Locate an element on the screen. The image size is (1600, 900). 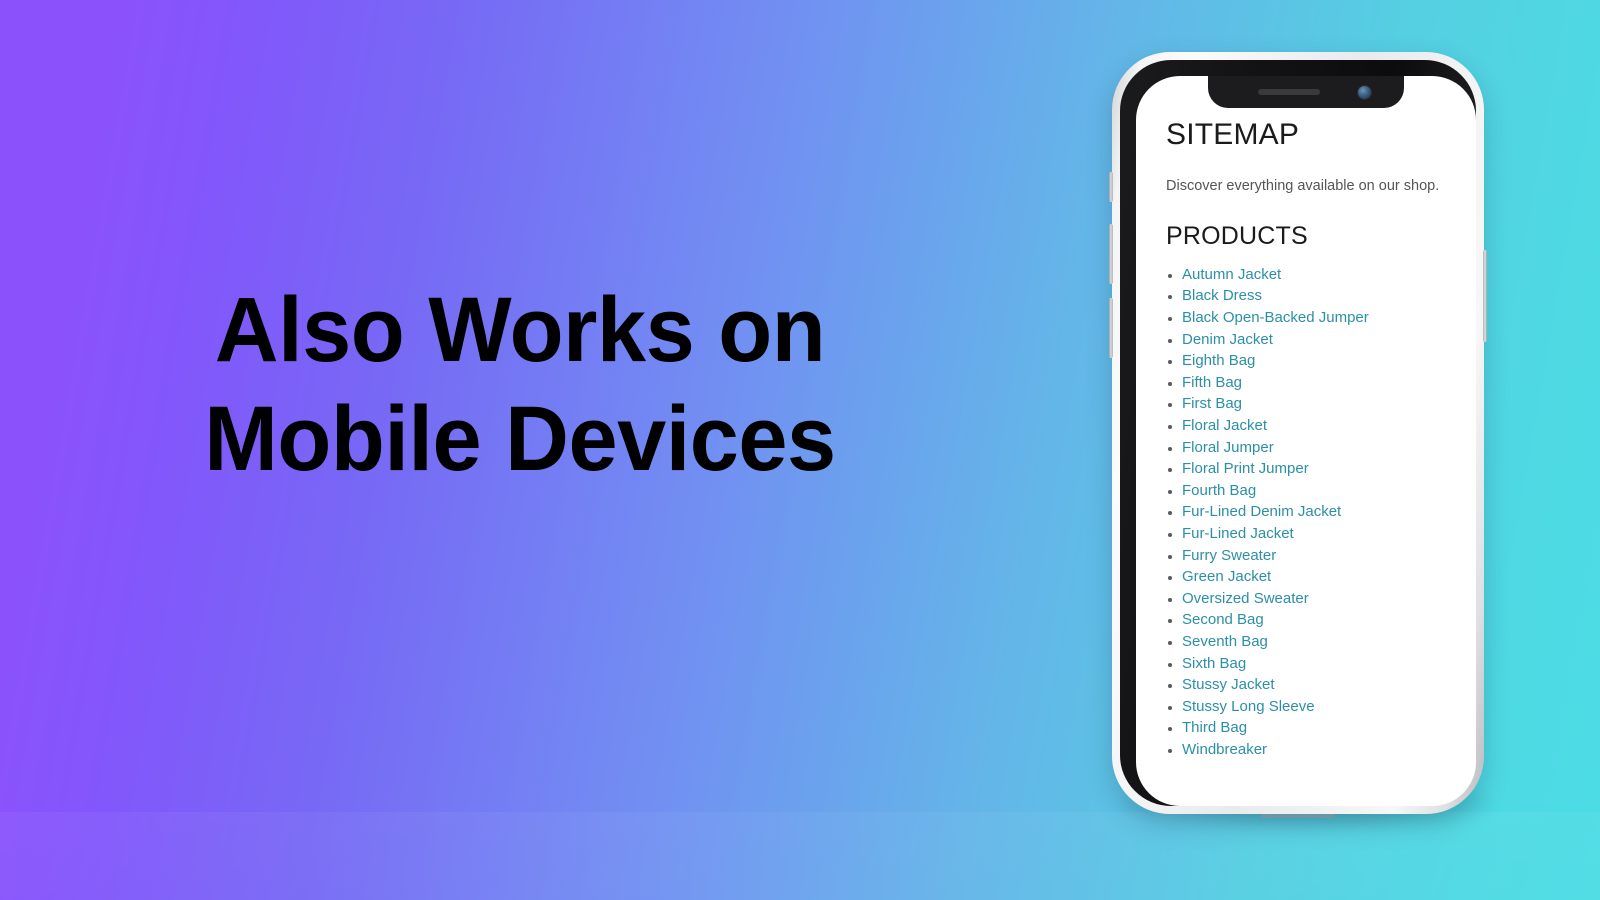
product-link: Stussy Jacket is located at coordinates (1228, 684).